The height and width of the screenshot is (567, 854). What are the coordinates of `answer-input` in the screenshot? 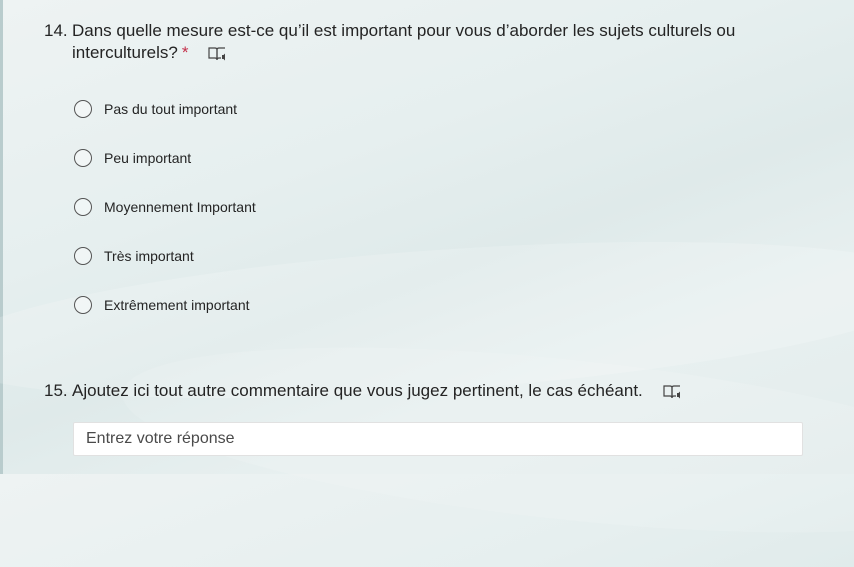 It's located at (438, 439).